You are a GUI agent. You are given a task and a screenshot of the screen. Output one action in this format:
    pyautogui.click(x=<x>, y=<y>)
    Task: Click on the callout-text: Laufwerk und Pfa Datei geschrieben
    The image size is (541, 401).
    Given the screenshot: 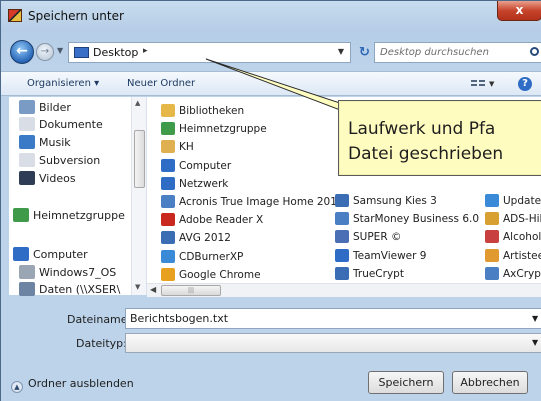 What is the action you would take?
    pyautogui.click(x=425, y=142)
    